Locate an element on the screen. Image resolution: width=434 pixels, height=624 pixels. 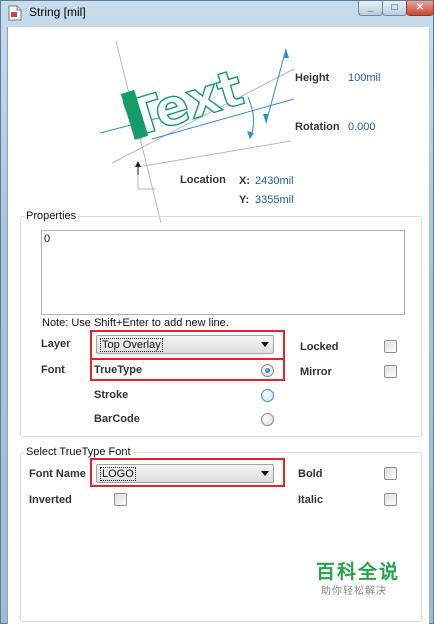
window-title: String [mil] is located at coordinates (57, 12).